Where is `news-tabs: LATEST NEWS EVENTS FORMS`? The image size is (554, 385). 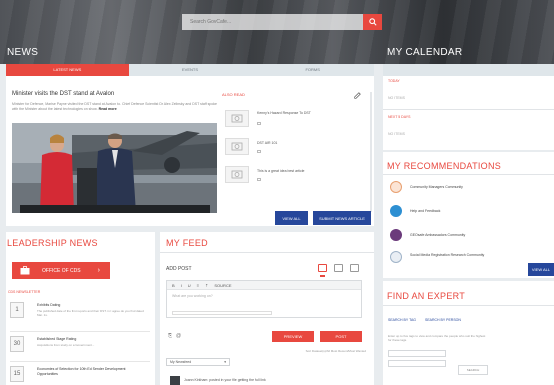
news-tabs: LATEST NEWS EVENTS FORMS is located at coordinates (190, 70).